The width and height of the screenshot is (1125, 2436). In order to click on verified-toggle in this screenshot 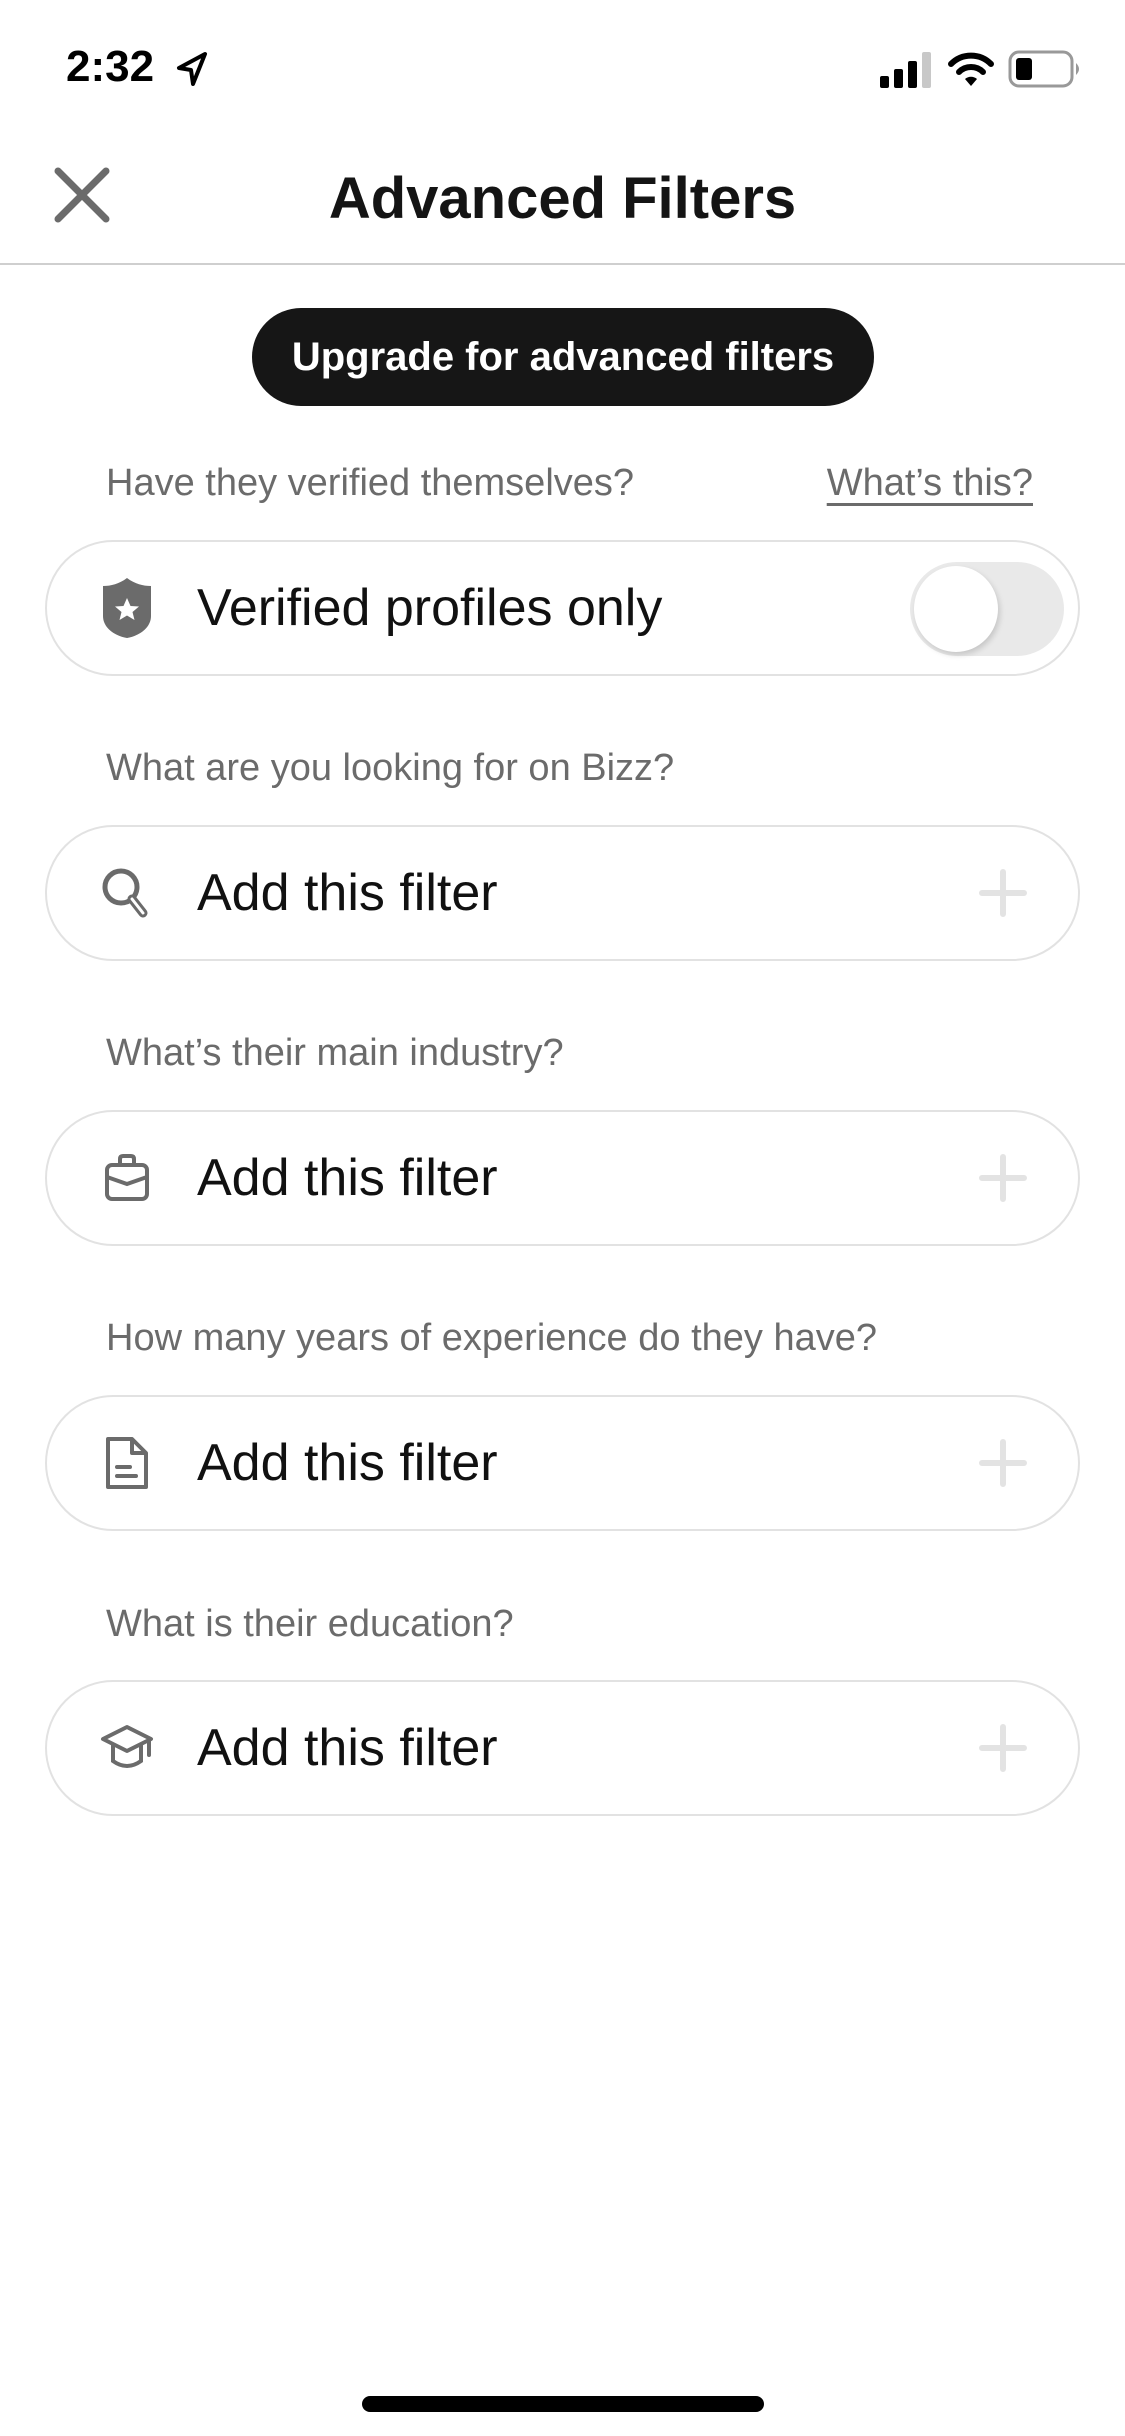, I will do `click(987, 609)`.